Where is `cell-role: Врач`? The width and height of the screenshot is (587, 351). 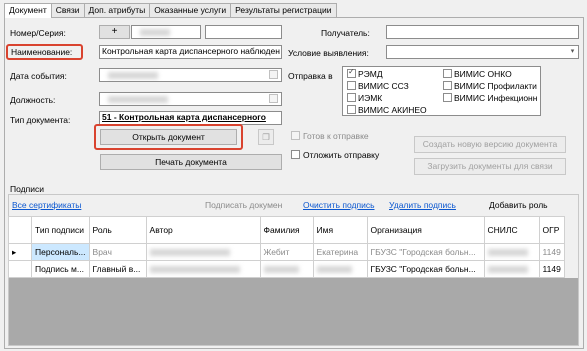 cell-role: Врач is located at coordinates (117, 252).